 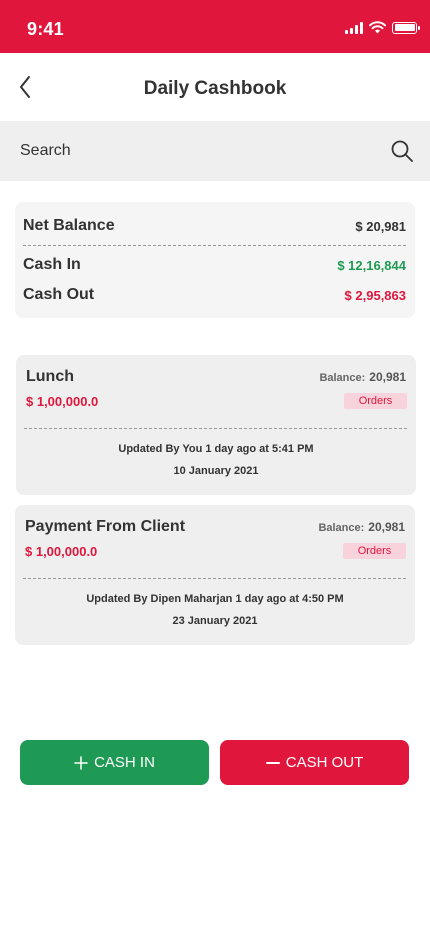 I want to click on search-icon, so click(x=402, y=151).